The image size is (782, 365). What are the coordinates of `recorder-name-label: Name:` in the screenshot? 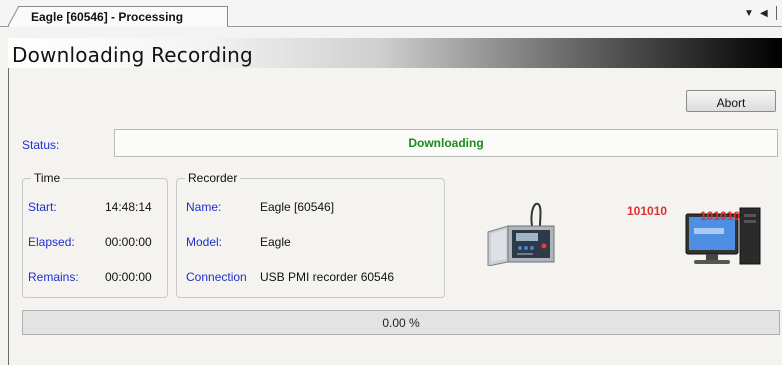 It's located at (204, 207).